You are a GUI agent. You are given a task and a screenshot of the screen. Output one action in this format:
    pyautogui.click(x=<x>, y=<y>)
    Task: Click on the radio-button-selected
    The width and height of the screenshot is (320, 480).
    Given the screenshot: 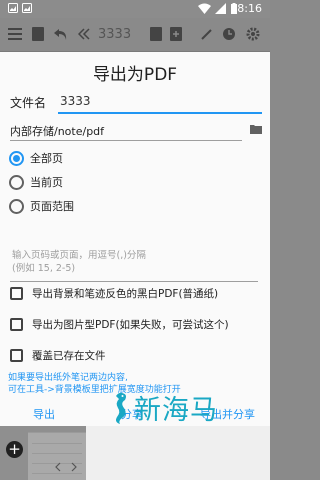 What is the action you would take?
    pyautogui.click(x=16, y=158)
    